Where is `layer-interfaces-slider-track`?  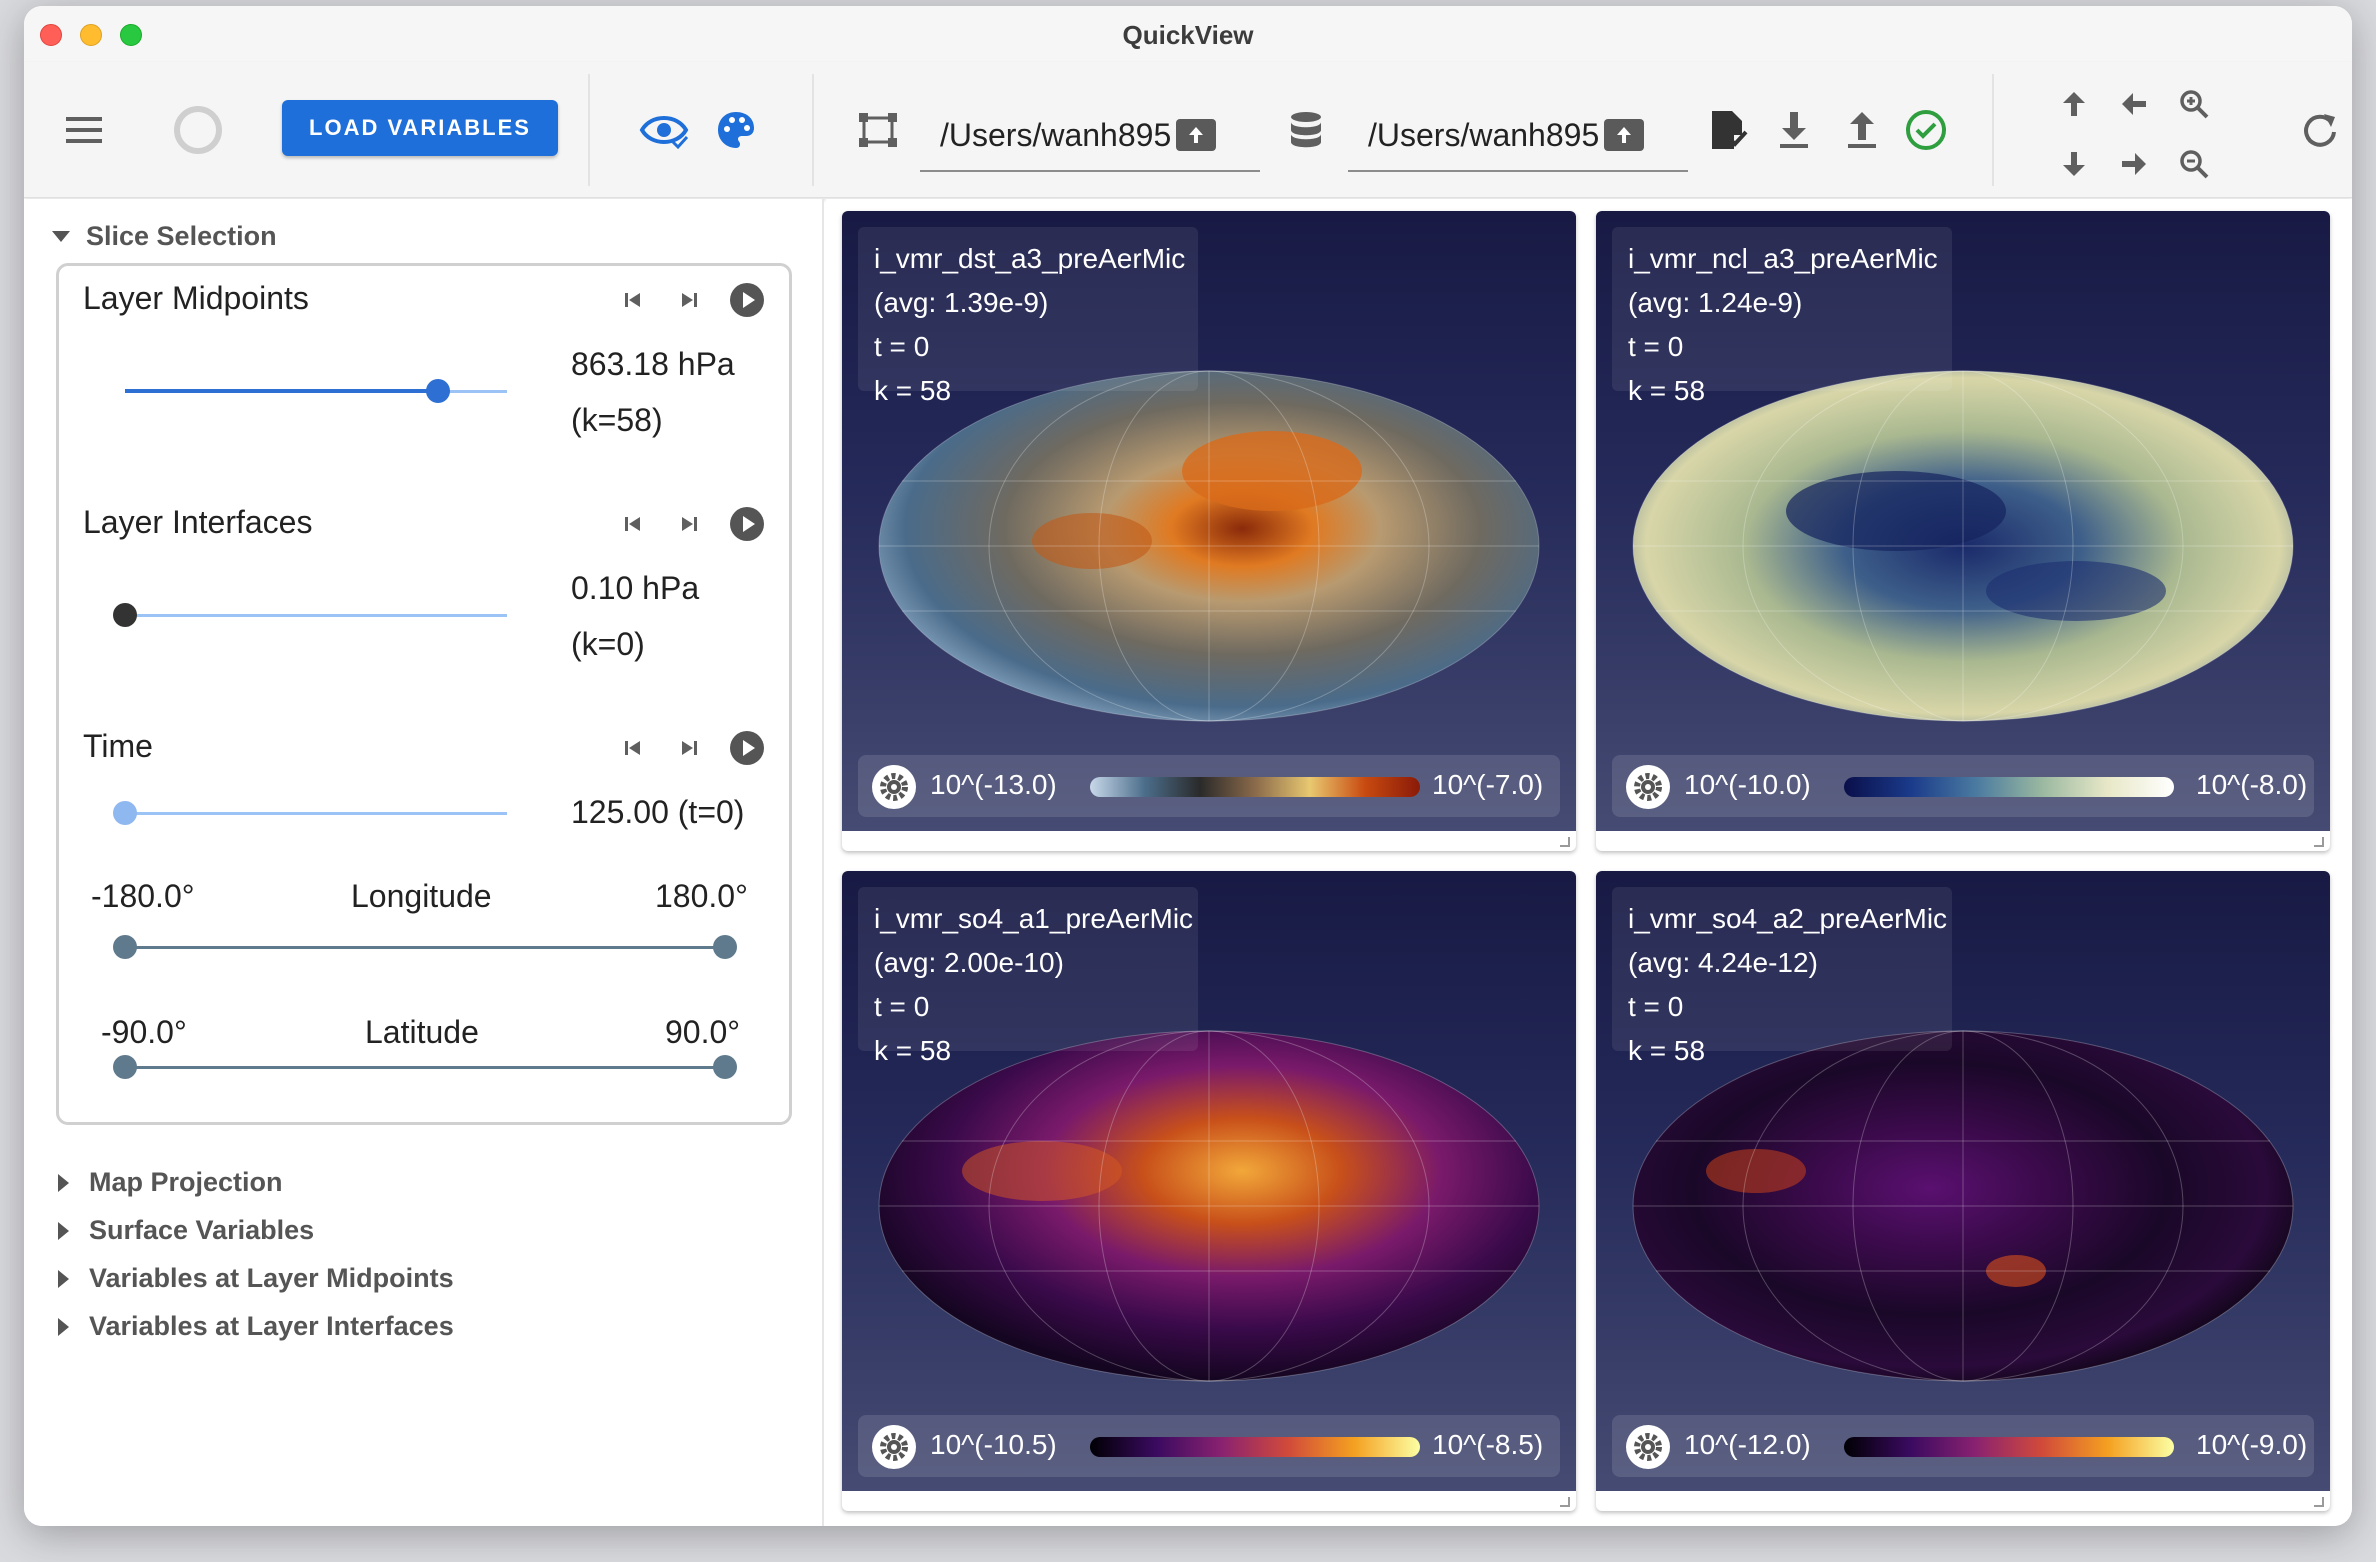
layer-interfaces-slider-track is located at coordinates (316, 615).